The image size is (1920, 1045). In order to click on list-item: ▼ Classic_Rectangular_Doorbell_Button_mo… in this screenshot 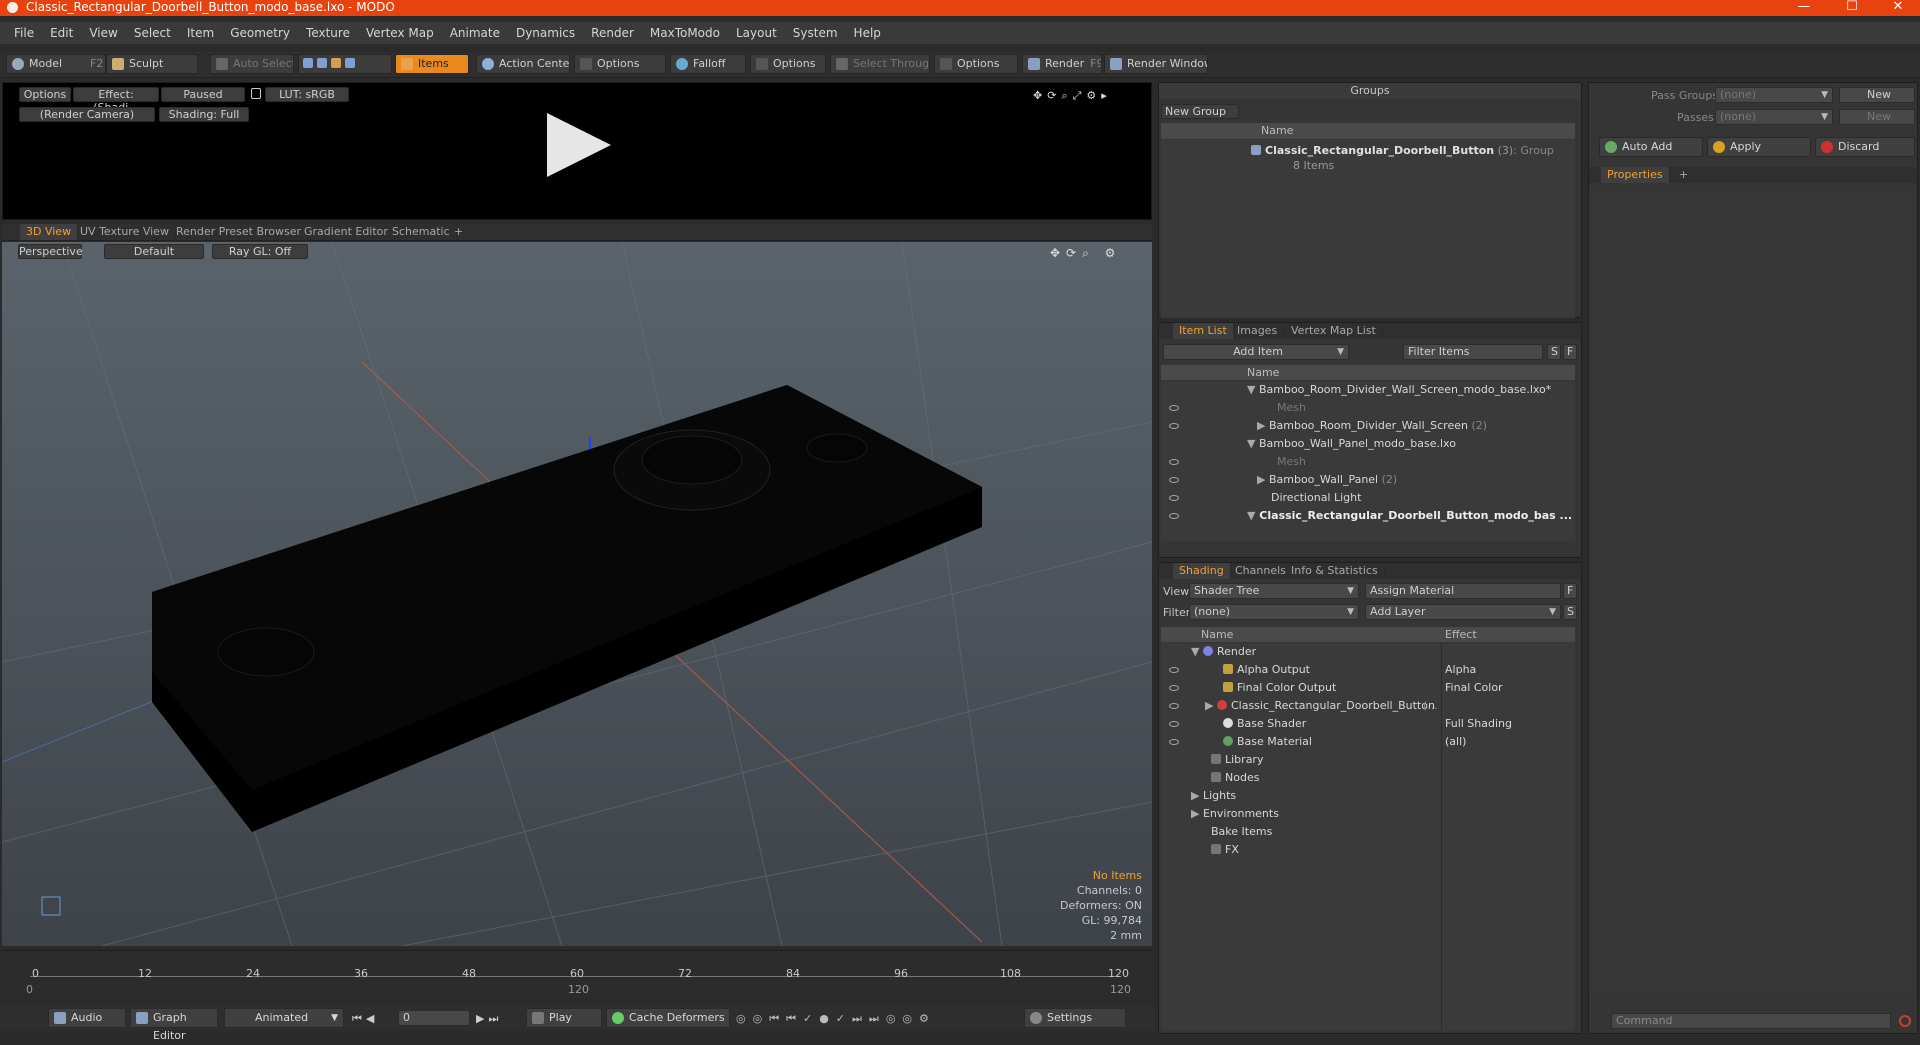, I will do `click(1368, 516)`.